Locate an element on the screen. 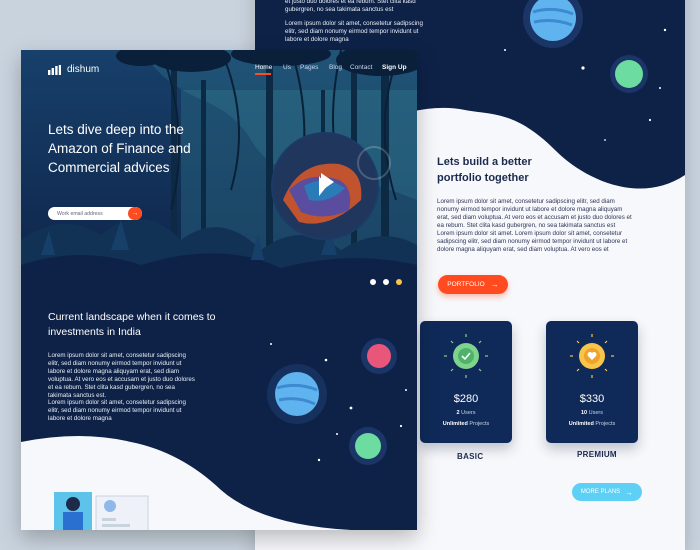 The height and width of the screenshot is (550, 700). more-plans-label: MORE PLANS is located at coordinates (600, 492).